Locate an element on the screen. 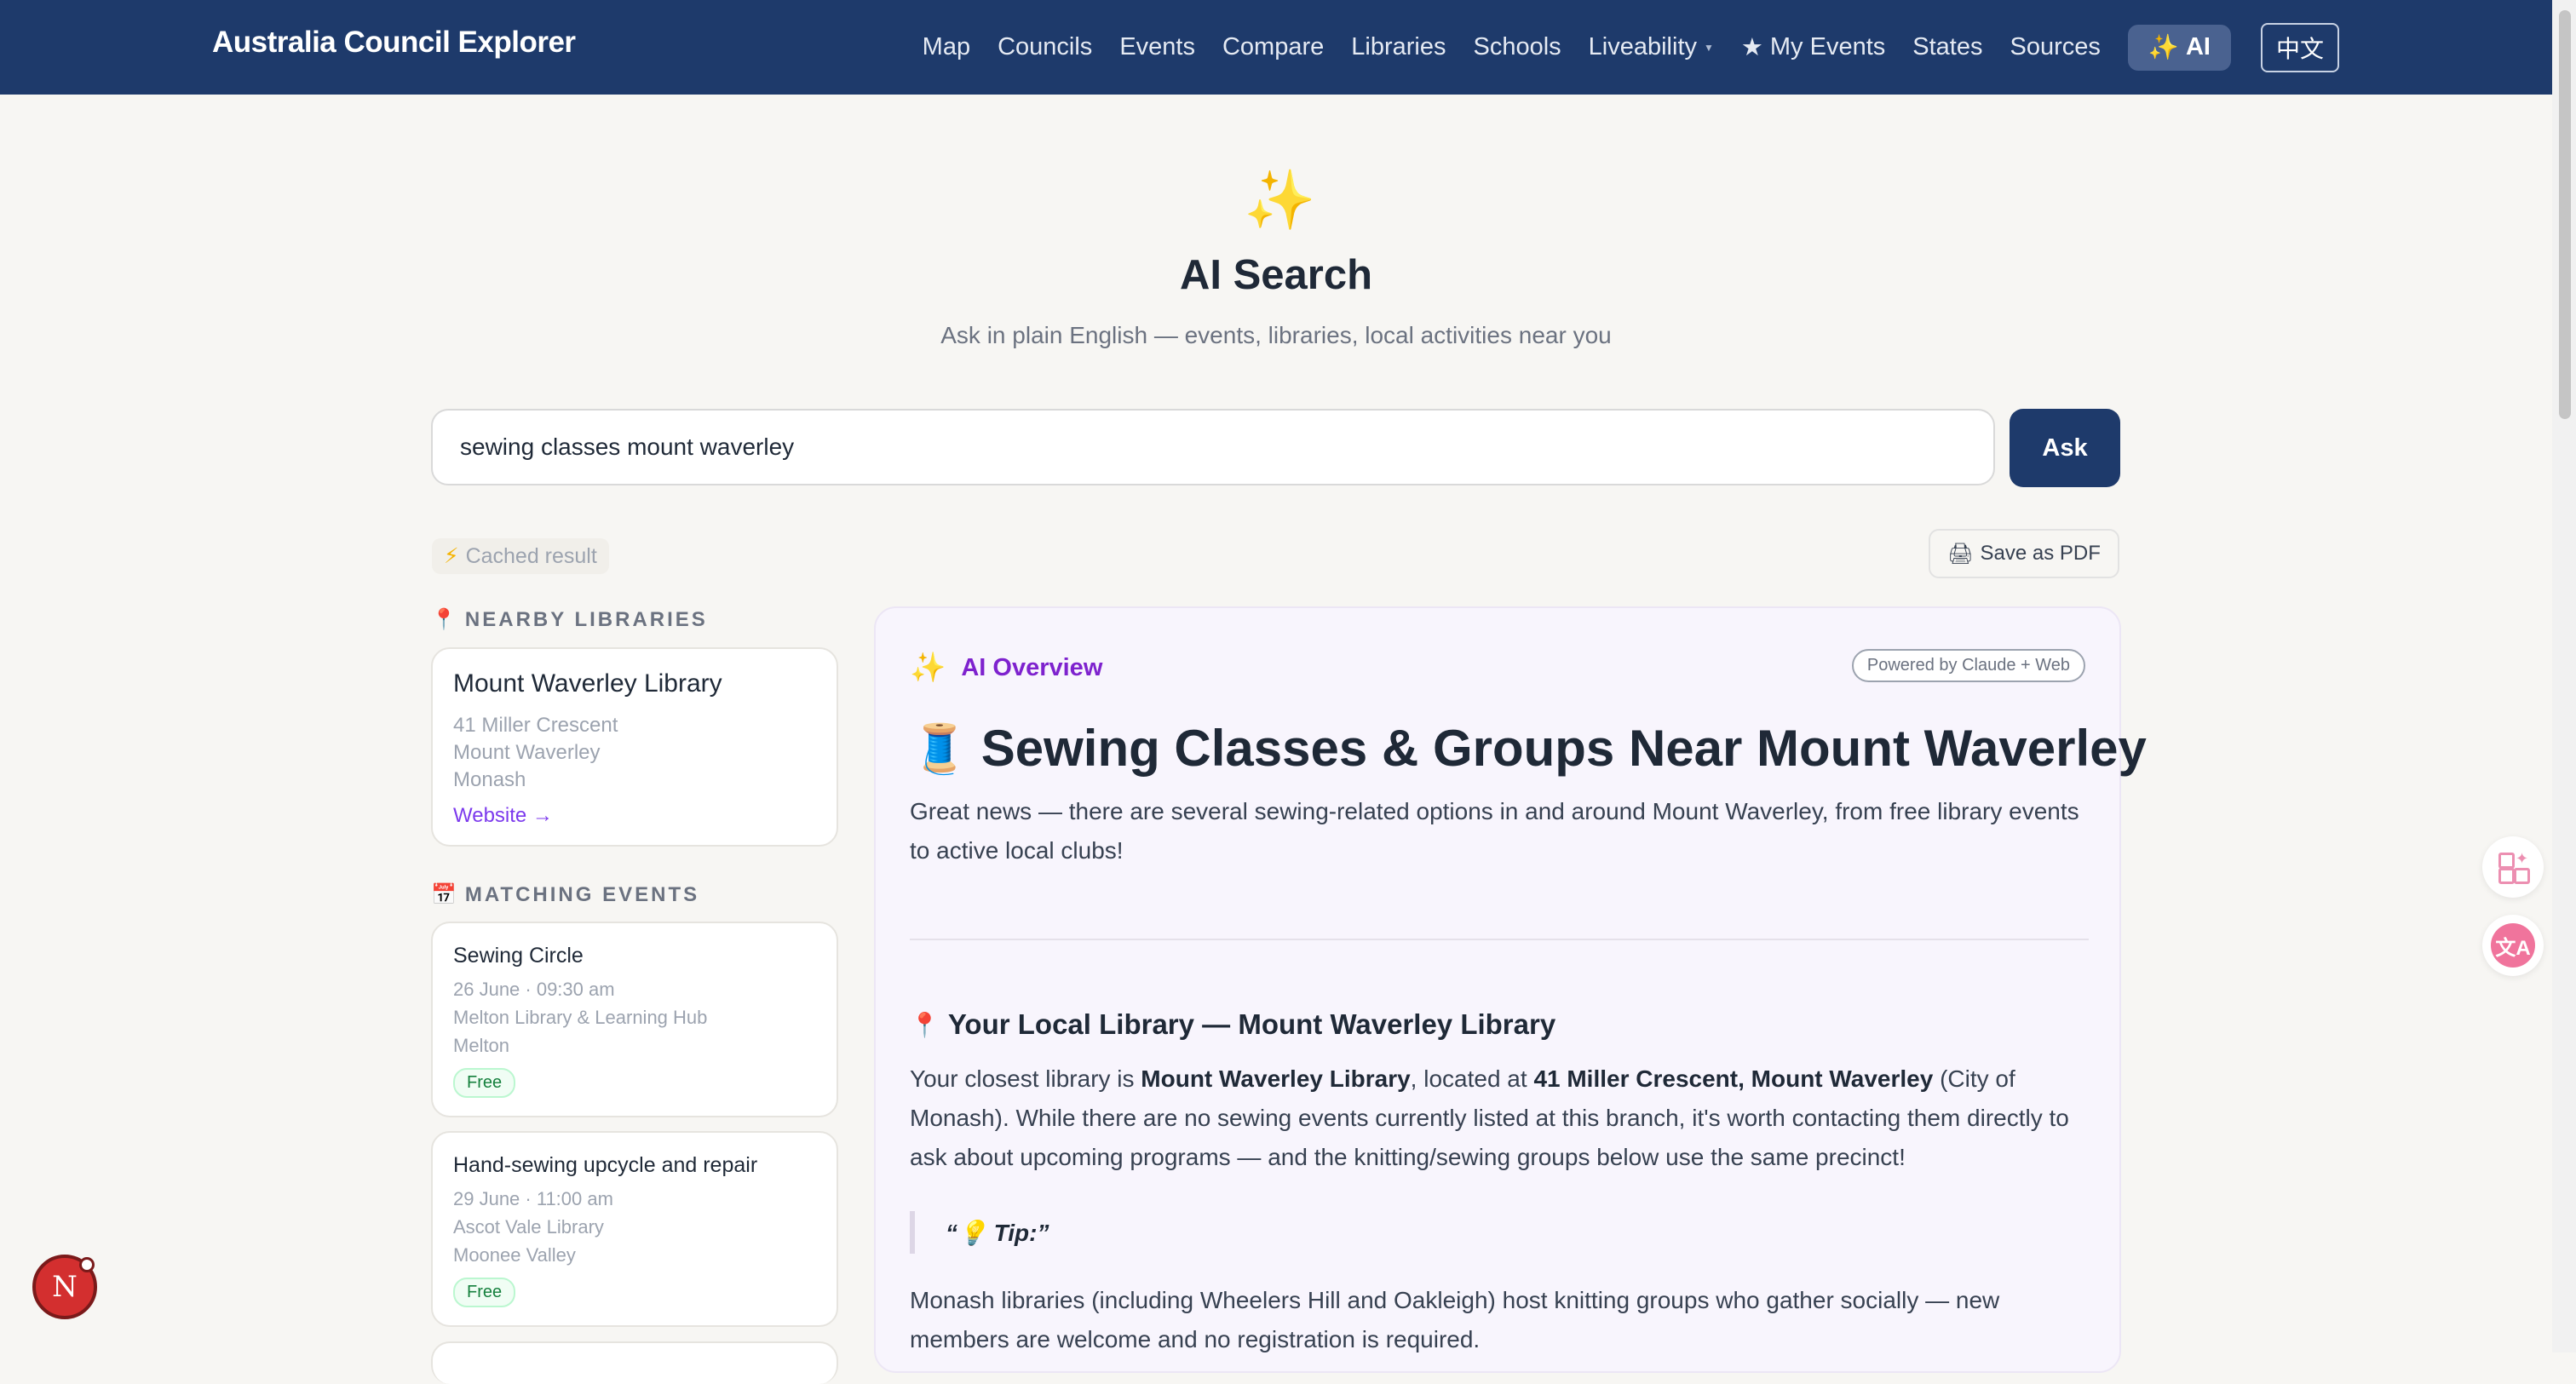  event-council: Melton is located at coordinates (481, 1045).